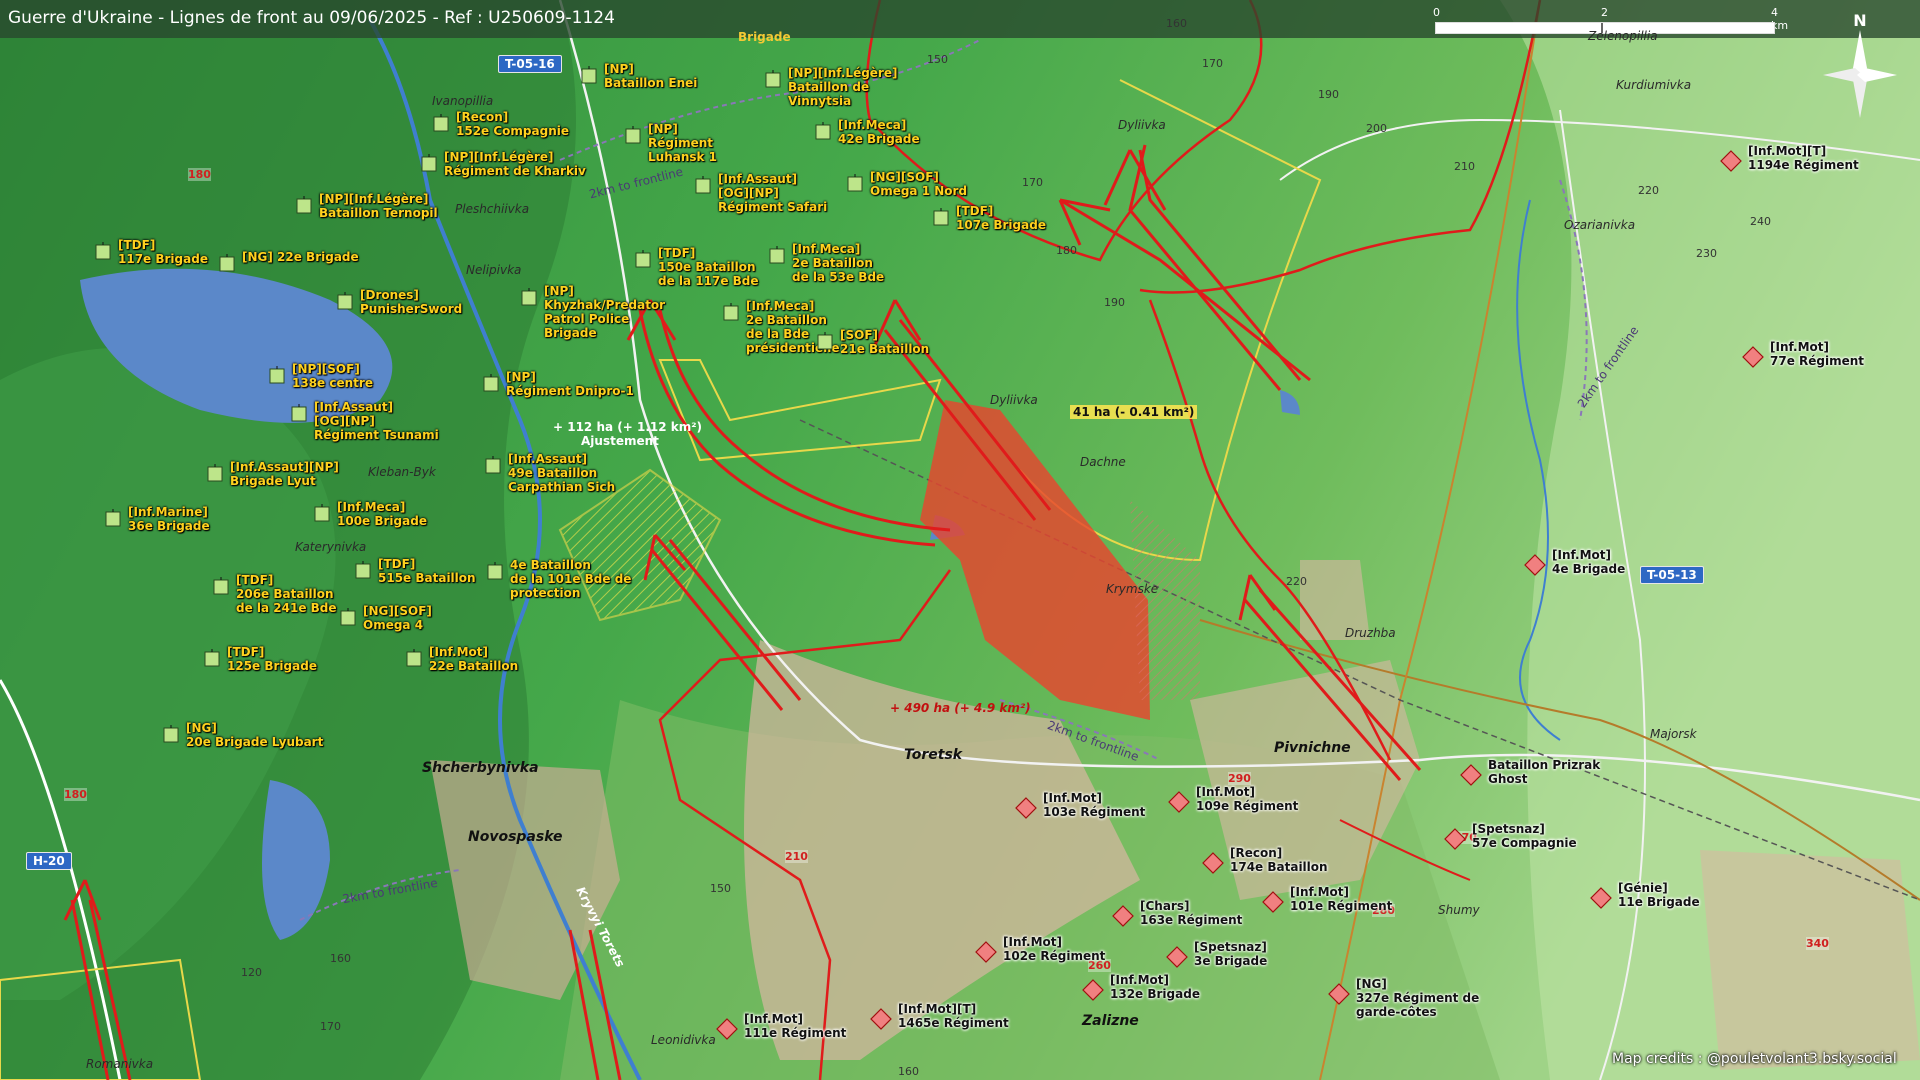  I want to click on ru-unit-label-line: 174e Bataillon, so click(1279, 867).